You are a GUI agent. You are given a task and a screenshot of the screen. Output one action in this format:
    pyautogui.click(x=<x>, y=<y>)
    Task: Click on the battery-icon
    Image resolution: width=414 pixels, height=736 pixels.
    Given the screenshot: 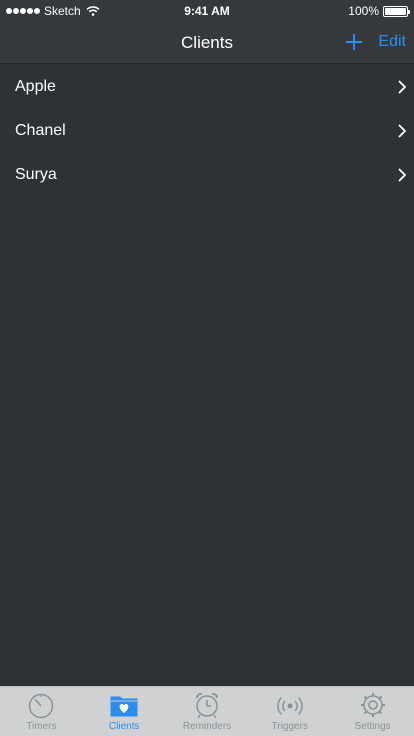 What is the action you would take?
    pyautogui.click(x=396, y=11)
    